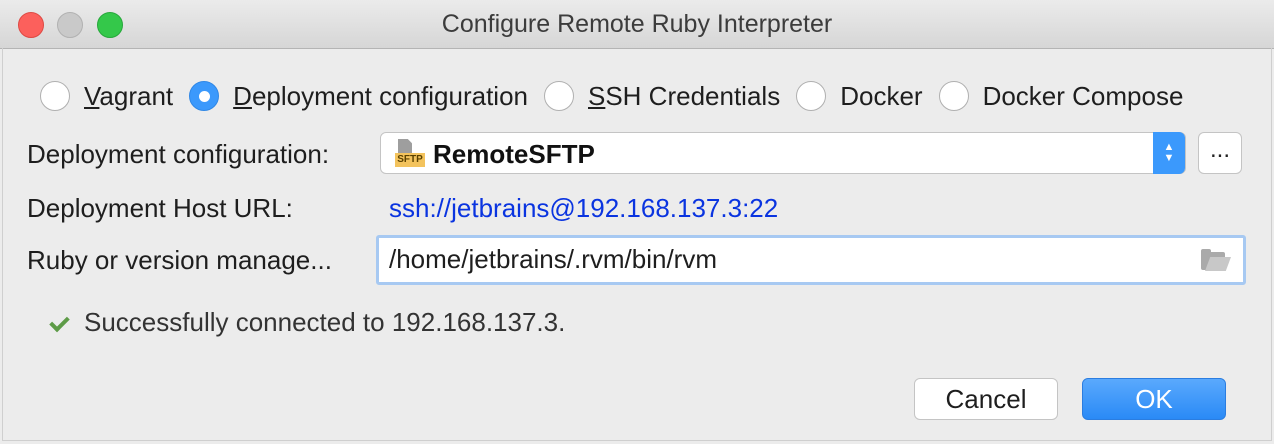 The height and width of the screenshot is (444, 1274). Describe the element at coordinates (59, 323) in the screenshot. I see `check-icon` at that location.